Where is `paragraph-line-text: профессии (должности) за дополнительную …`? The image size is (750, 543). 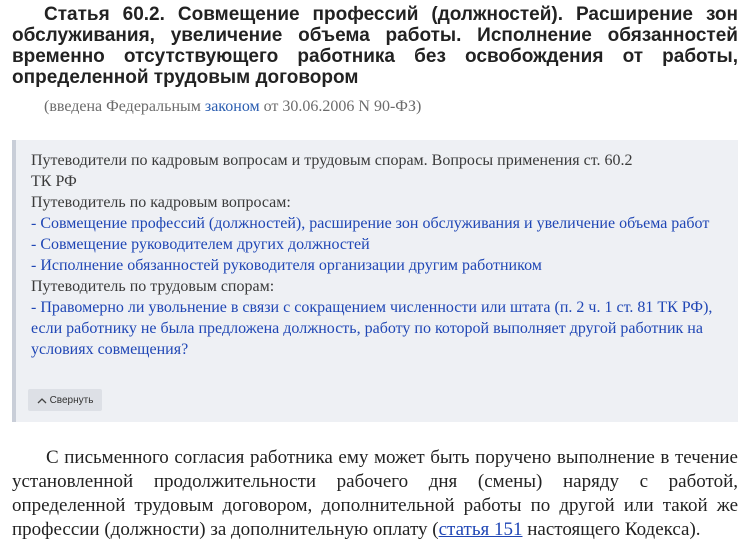 paragraph-line-text: профессии (должности) за дополнительную … is located at coordinates (225, 529).